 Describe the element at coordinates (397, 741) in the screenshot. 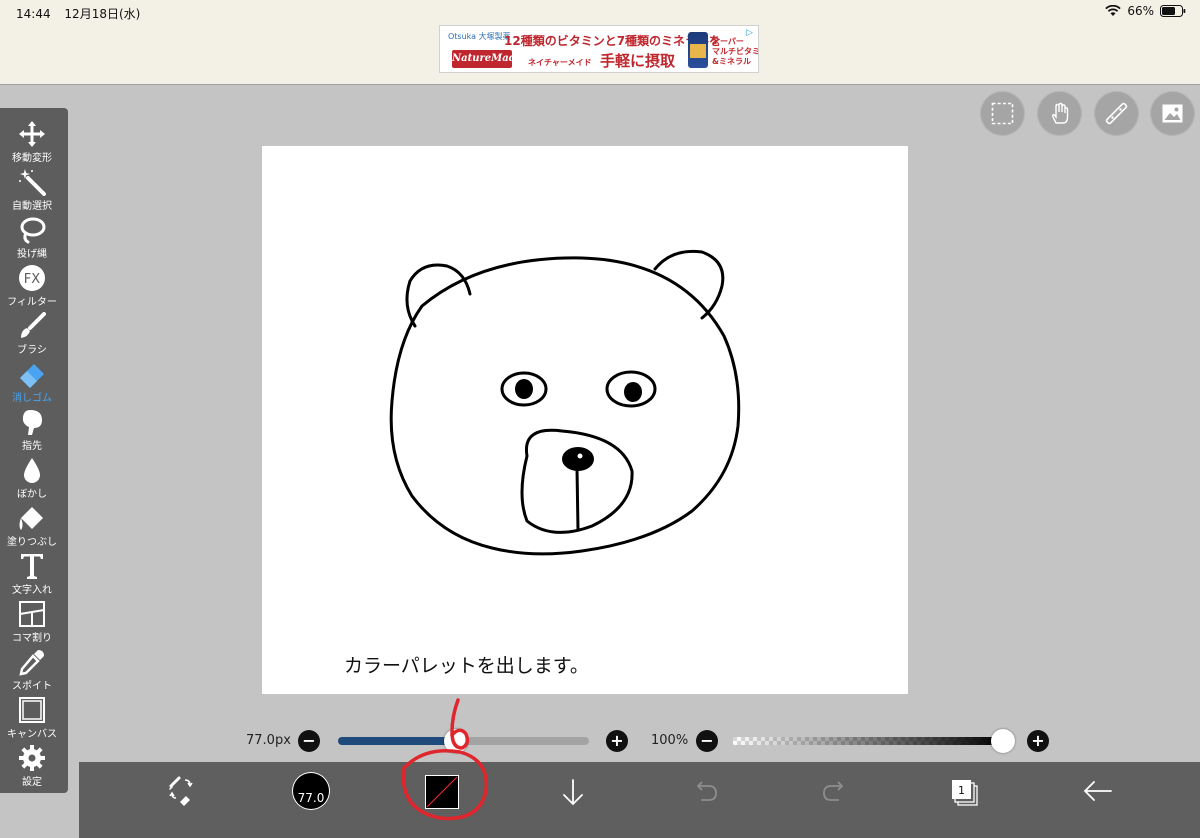

I see `brush-size-fill` at that location.